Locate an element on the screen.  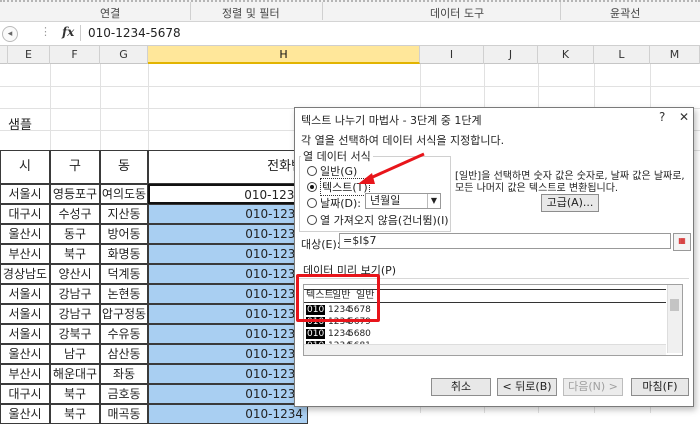
cell-dong: 매곡동 is located at coordinates (124, 414).